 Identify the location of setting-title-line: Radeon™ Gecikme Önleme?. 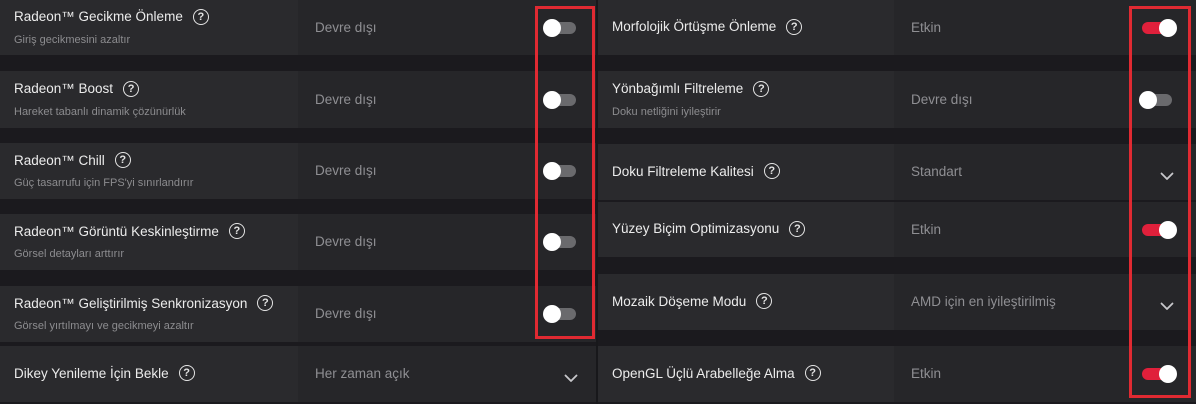
(111, 16).